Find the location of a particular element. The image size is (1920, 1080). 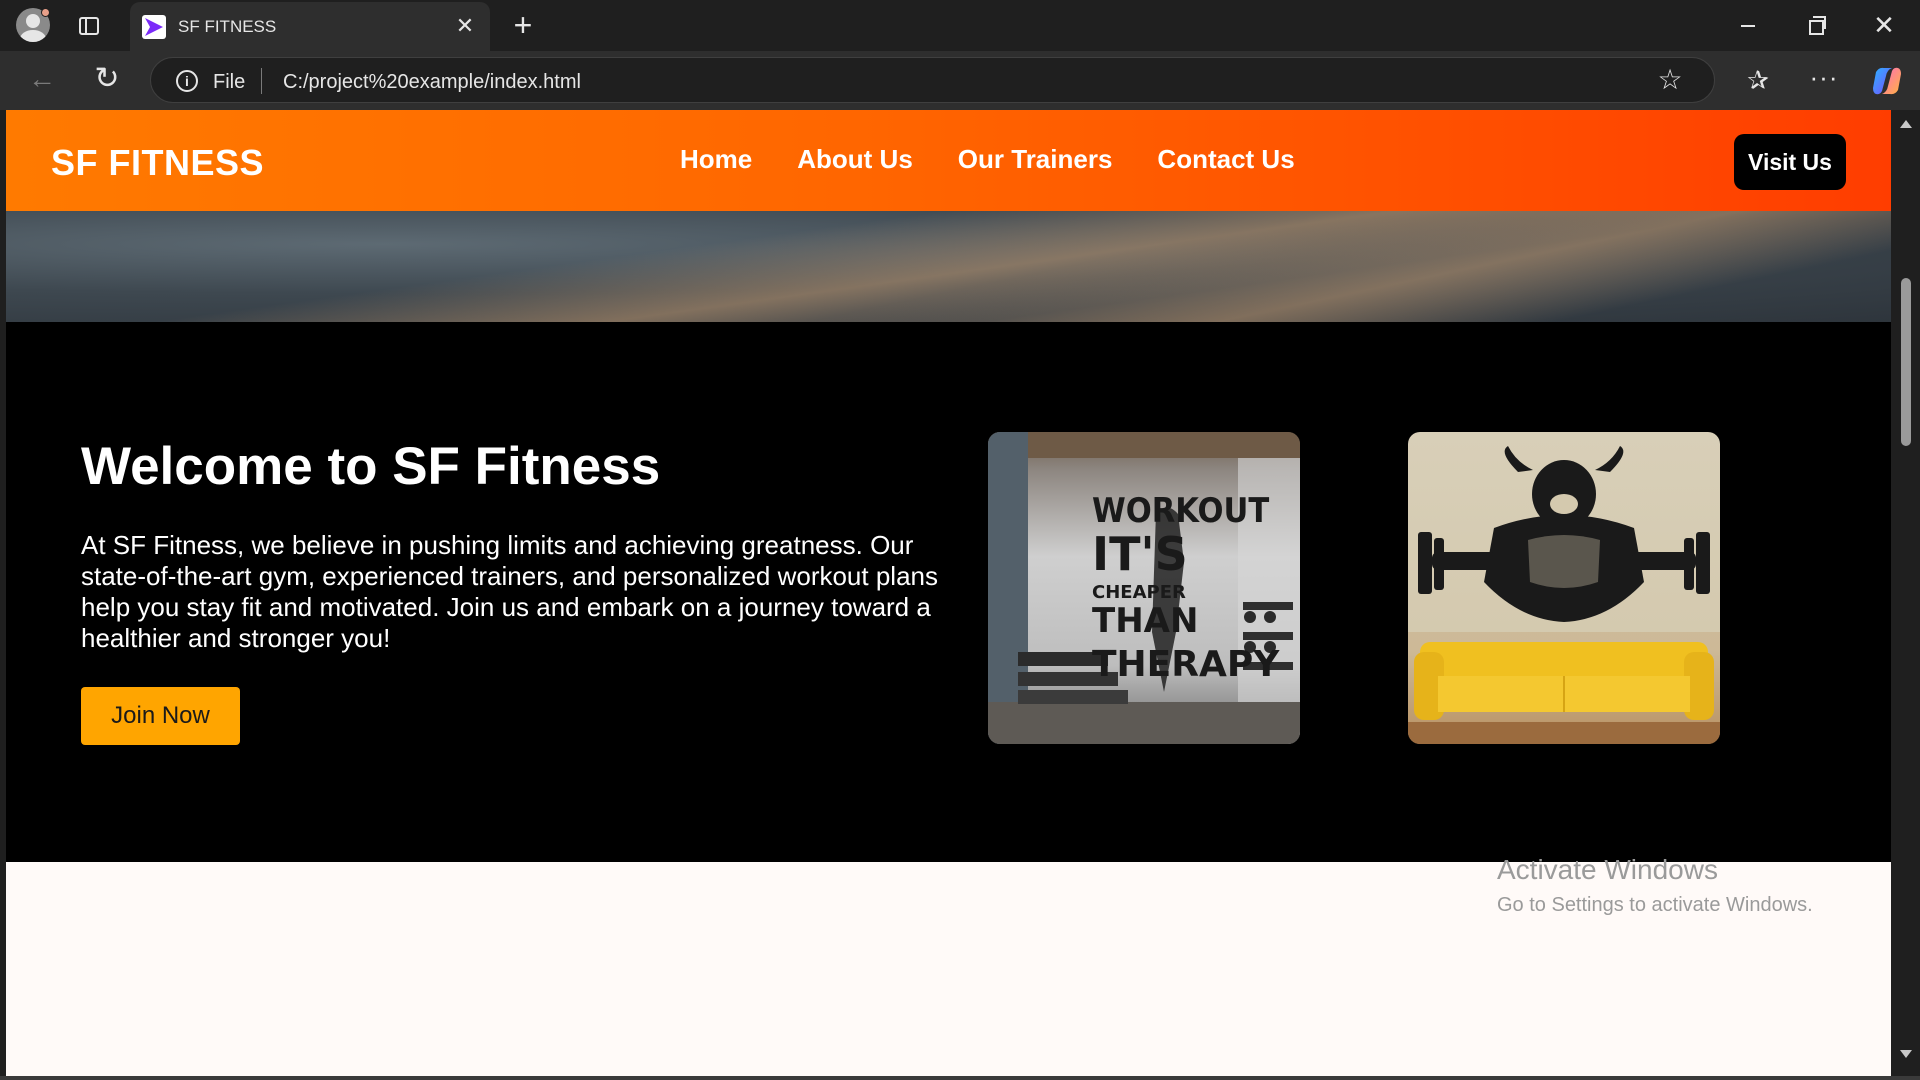

new-tab-button: + is located at coordinates (523, 25).